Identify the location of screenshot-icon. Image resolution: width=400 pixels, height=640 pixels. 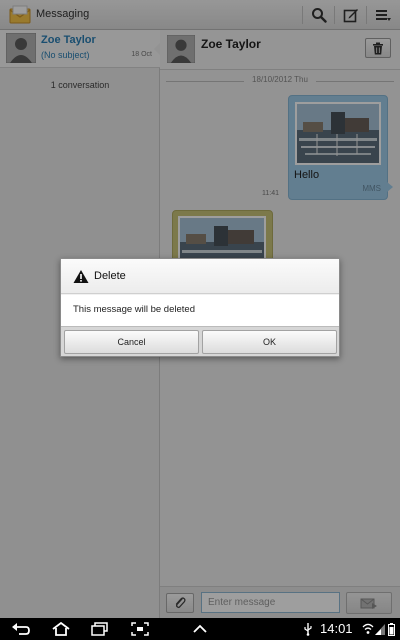
(140, 629).